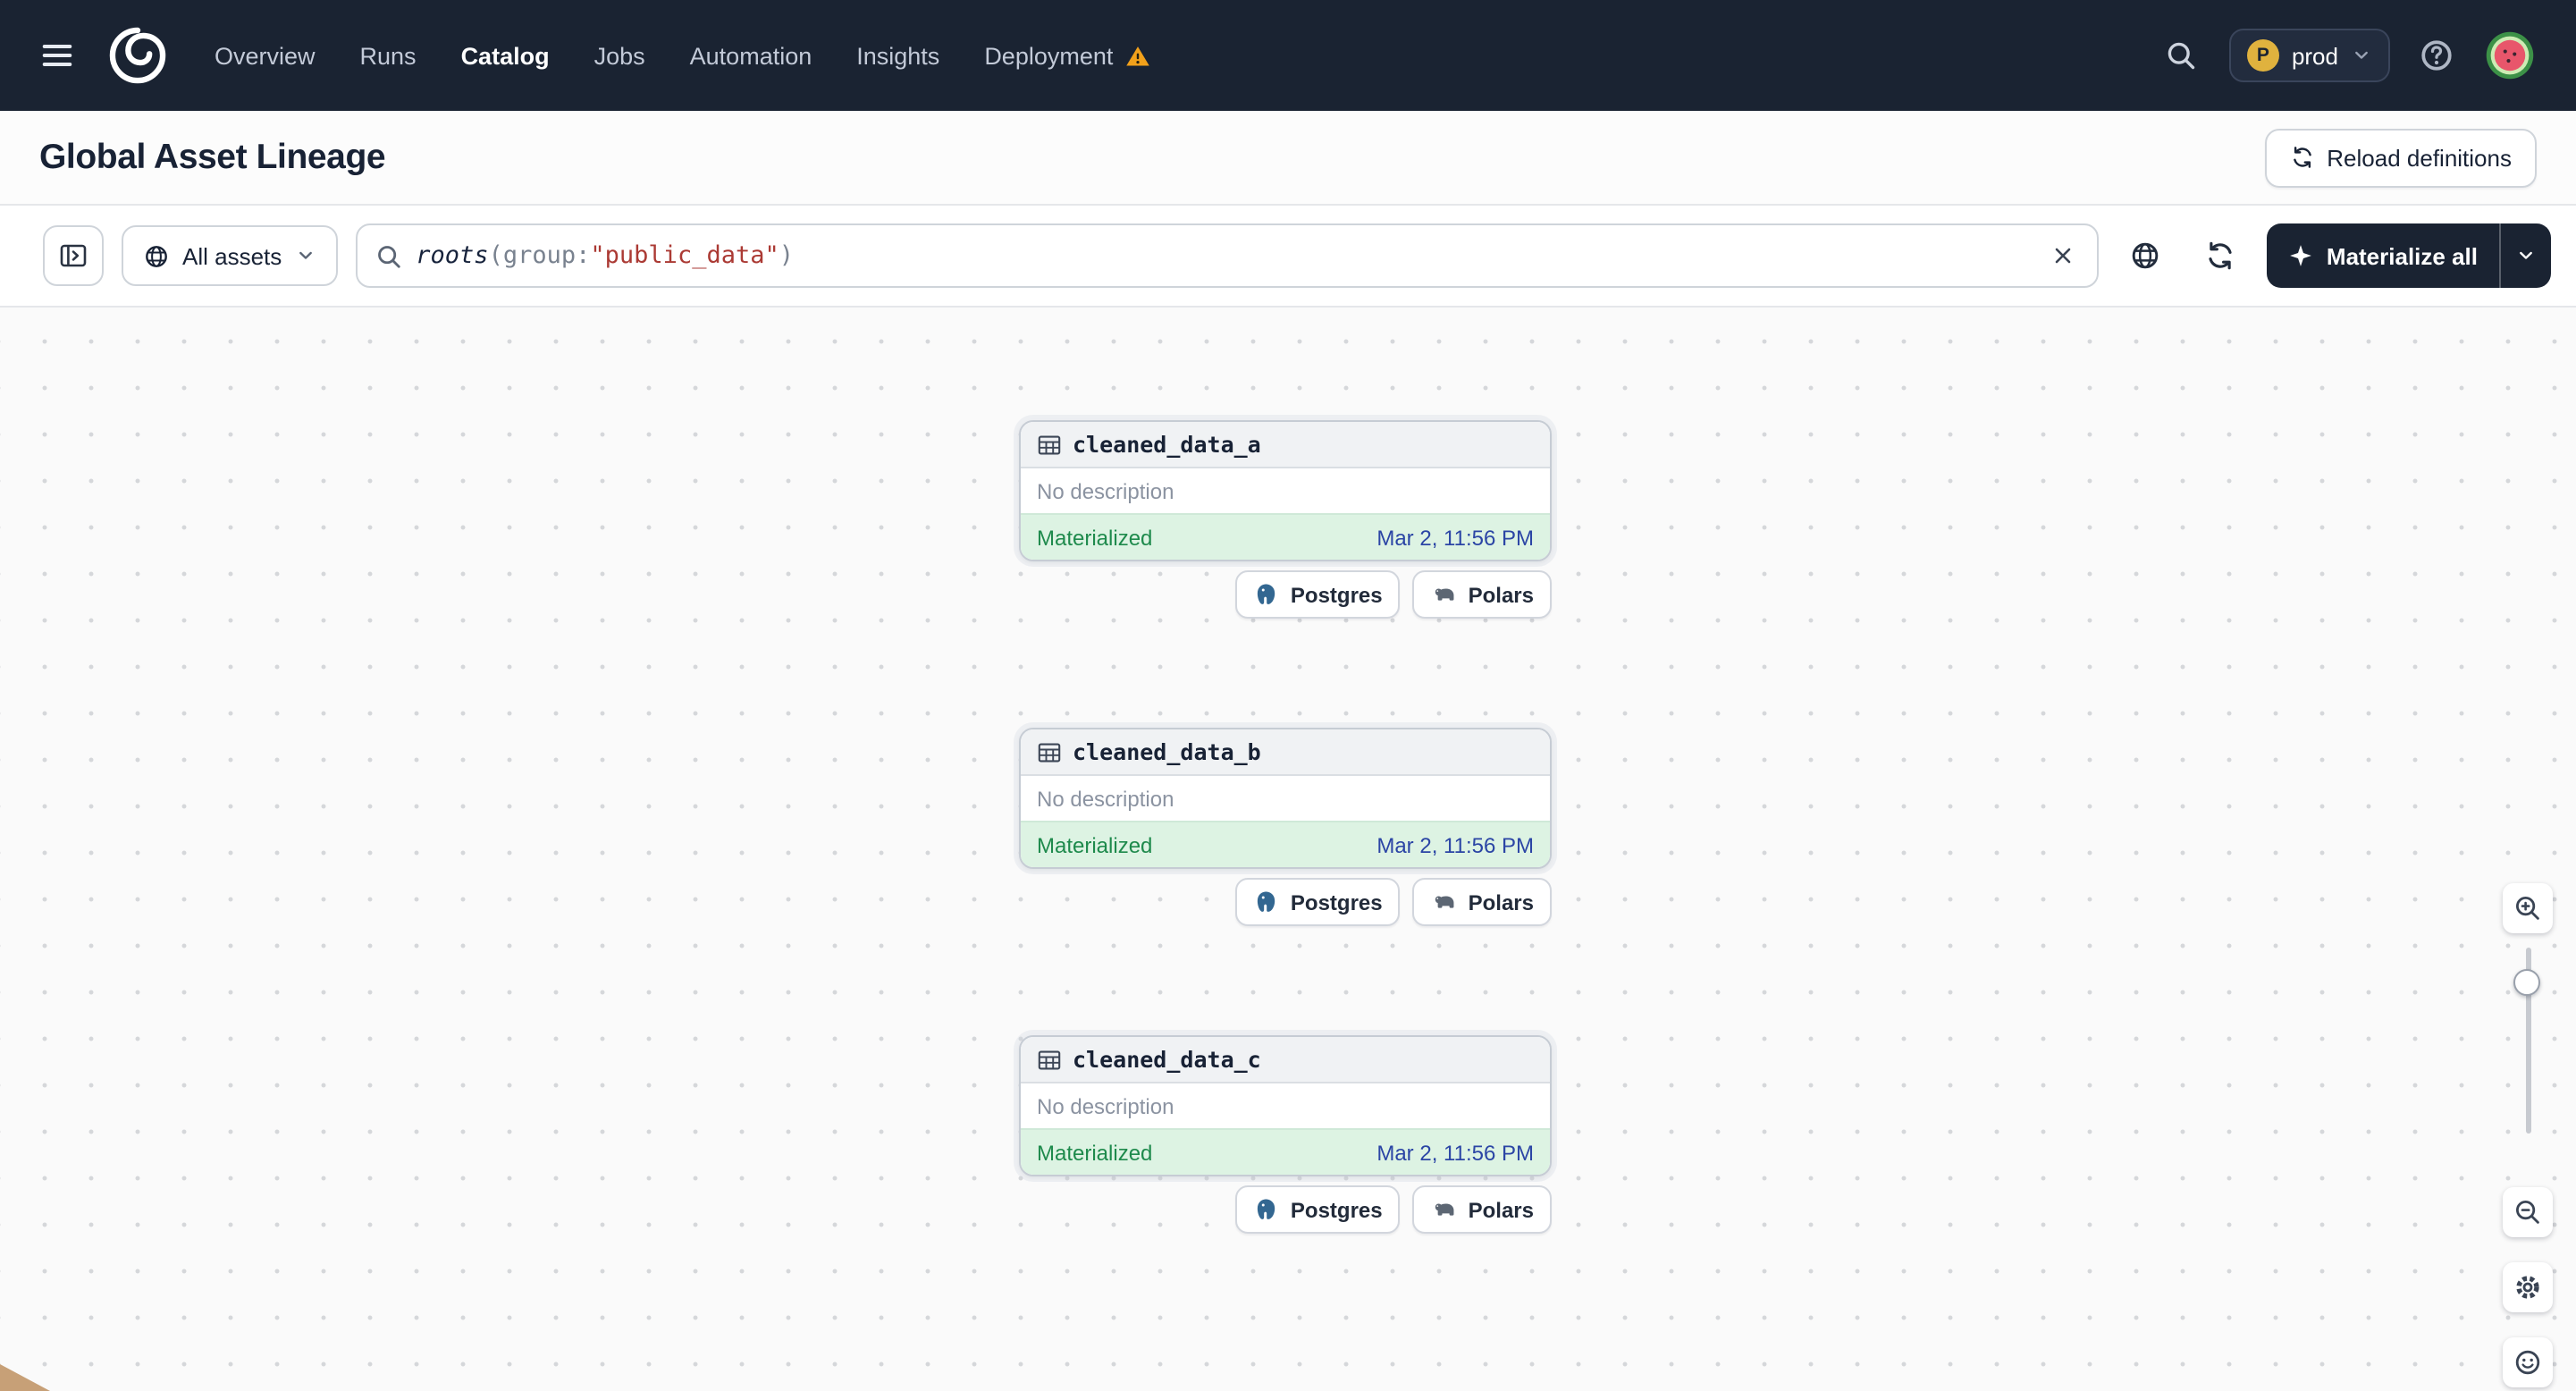  I want to click on feedback-button, so click(2528, 1362).